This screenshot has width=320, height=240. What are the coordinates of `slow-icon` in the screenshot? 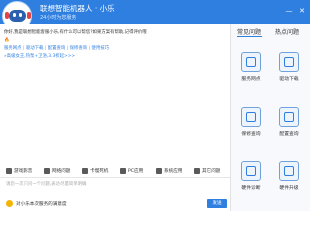 It's located at (85, 171).